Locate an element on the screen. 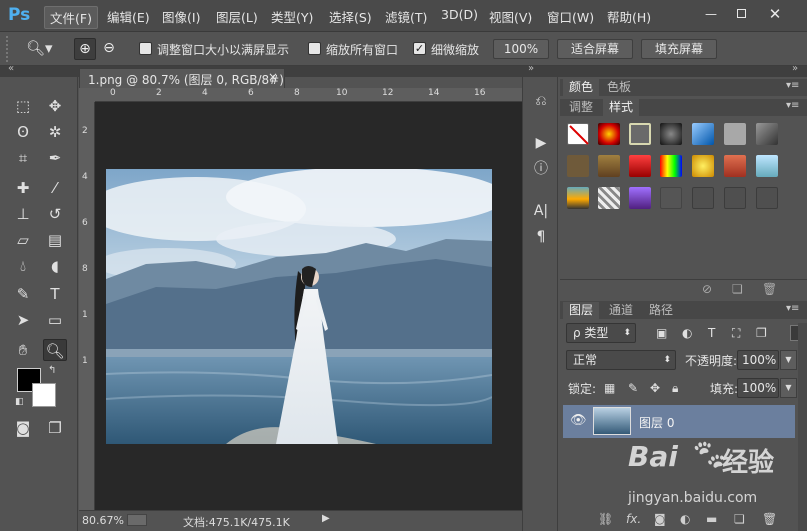  zoom-all-checkbox is located at coordinates (314, 48).